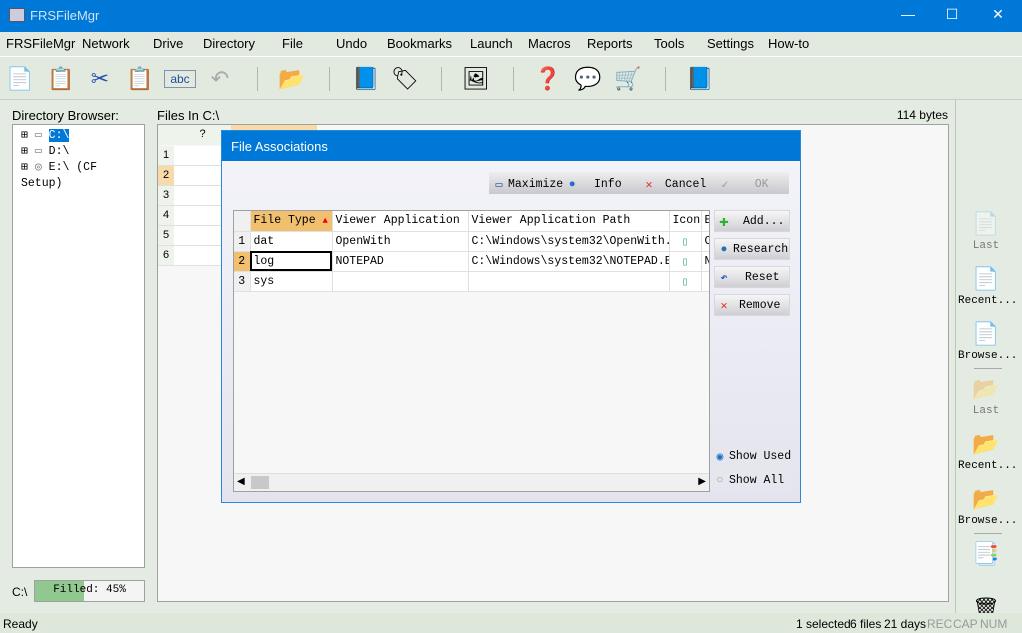 This screenshot has width=1022, height=633. I want to click on last-folder-icon: 📂, so click(986, 390).